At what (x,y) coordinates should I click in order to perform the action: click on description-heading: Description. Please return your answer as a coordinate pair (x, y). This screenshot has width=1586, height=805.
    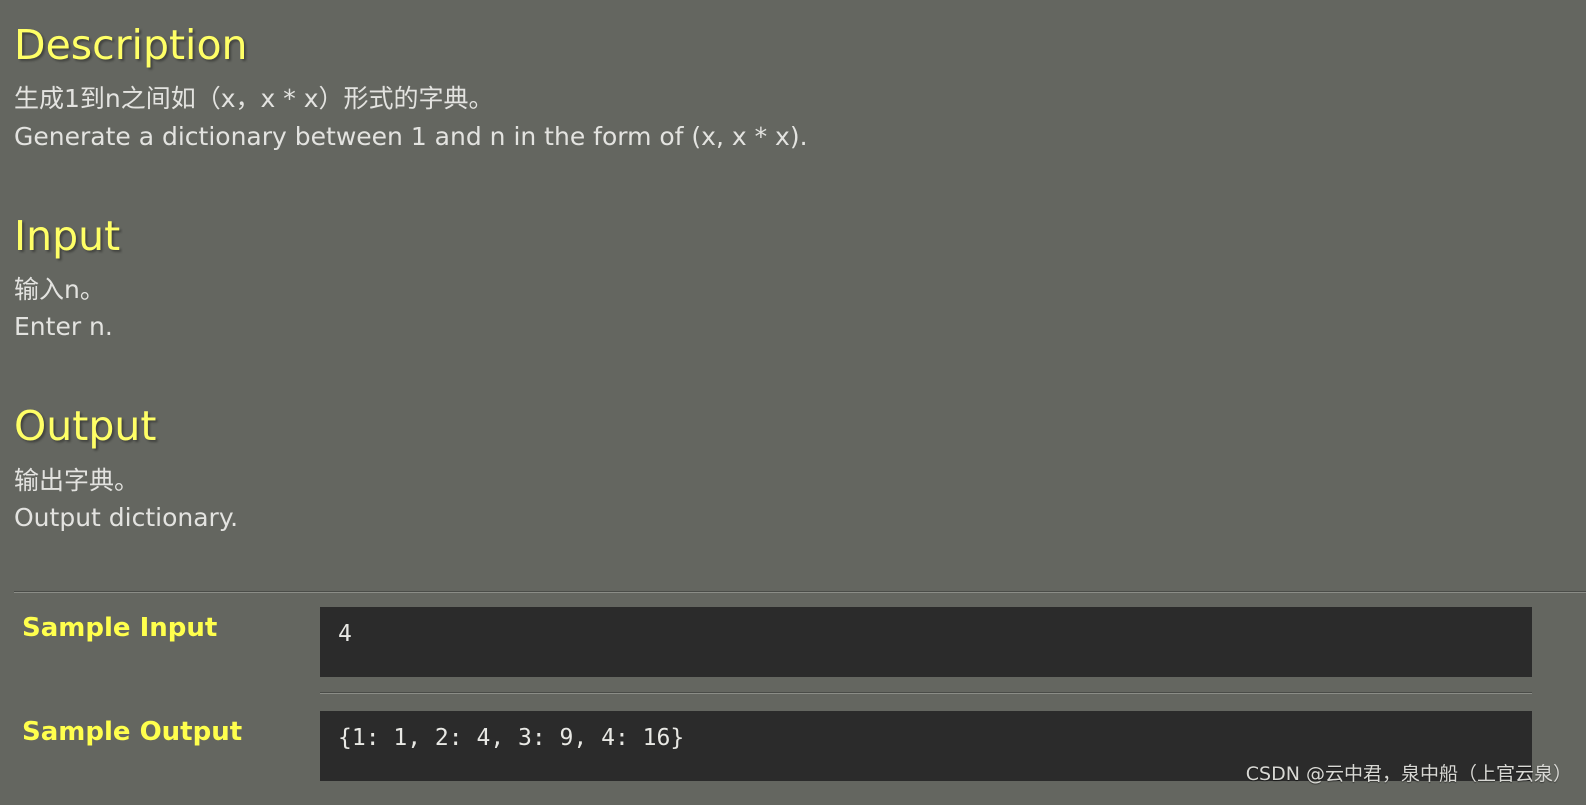
    Looking at the image, I should click on (131, 45).